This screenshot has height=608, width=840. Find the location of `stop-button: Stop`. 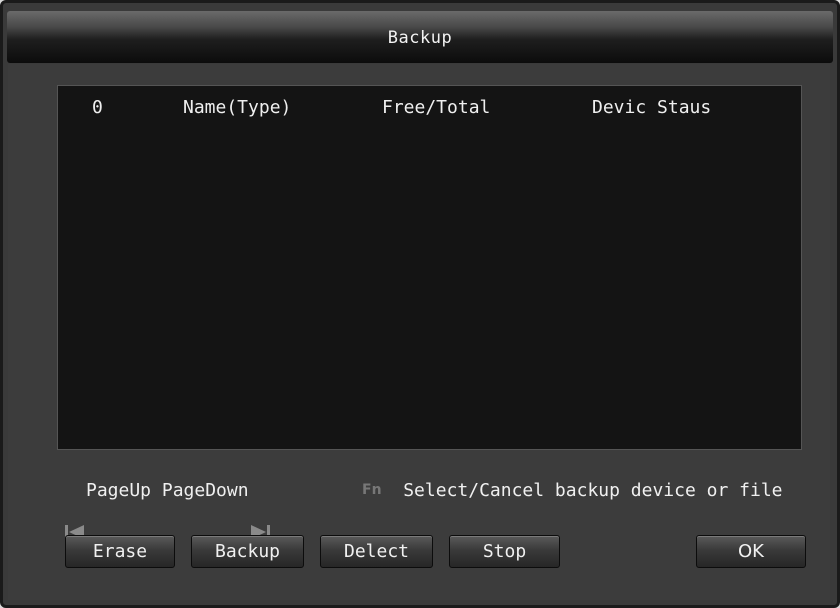

stop-button: Stop is located at coordinates (504, 551).